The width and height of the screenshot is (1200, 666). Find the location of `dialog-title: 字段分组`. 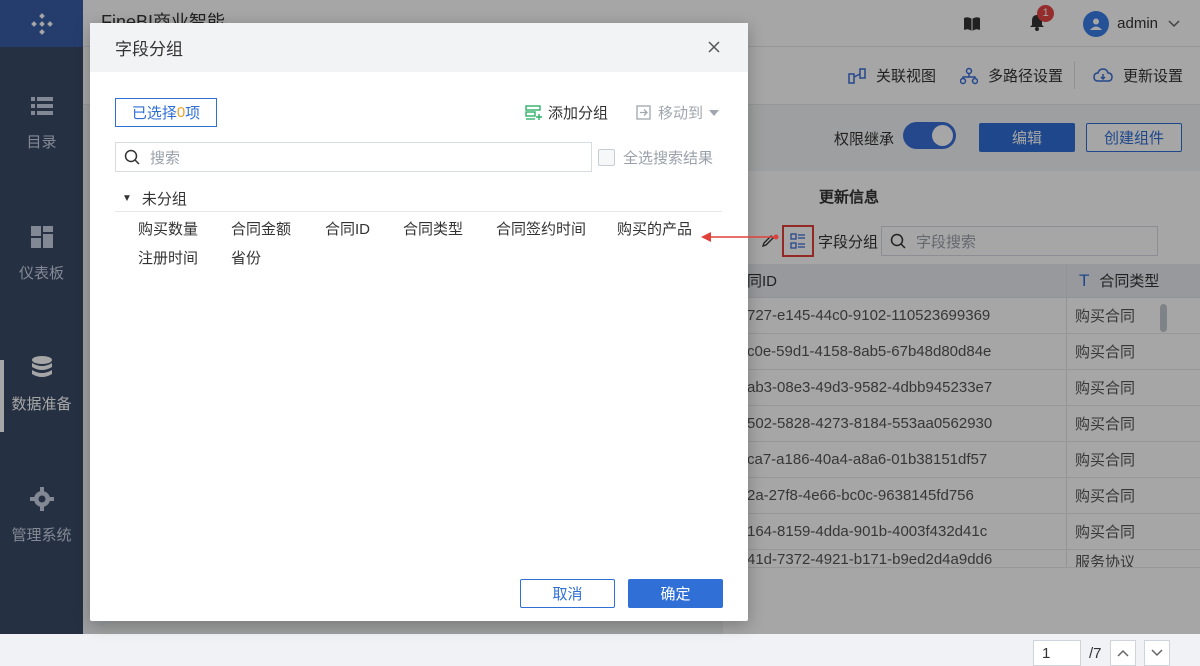

dialog-title: 字段分组 is located at coordinates (149, 49).